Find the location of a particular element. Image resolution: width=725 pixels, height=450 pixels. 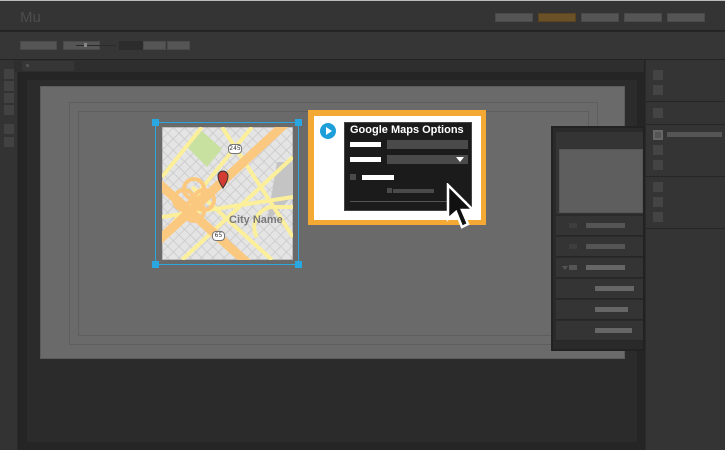

option-dropdown is located at coordinates (427, 159).